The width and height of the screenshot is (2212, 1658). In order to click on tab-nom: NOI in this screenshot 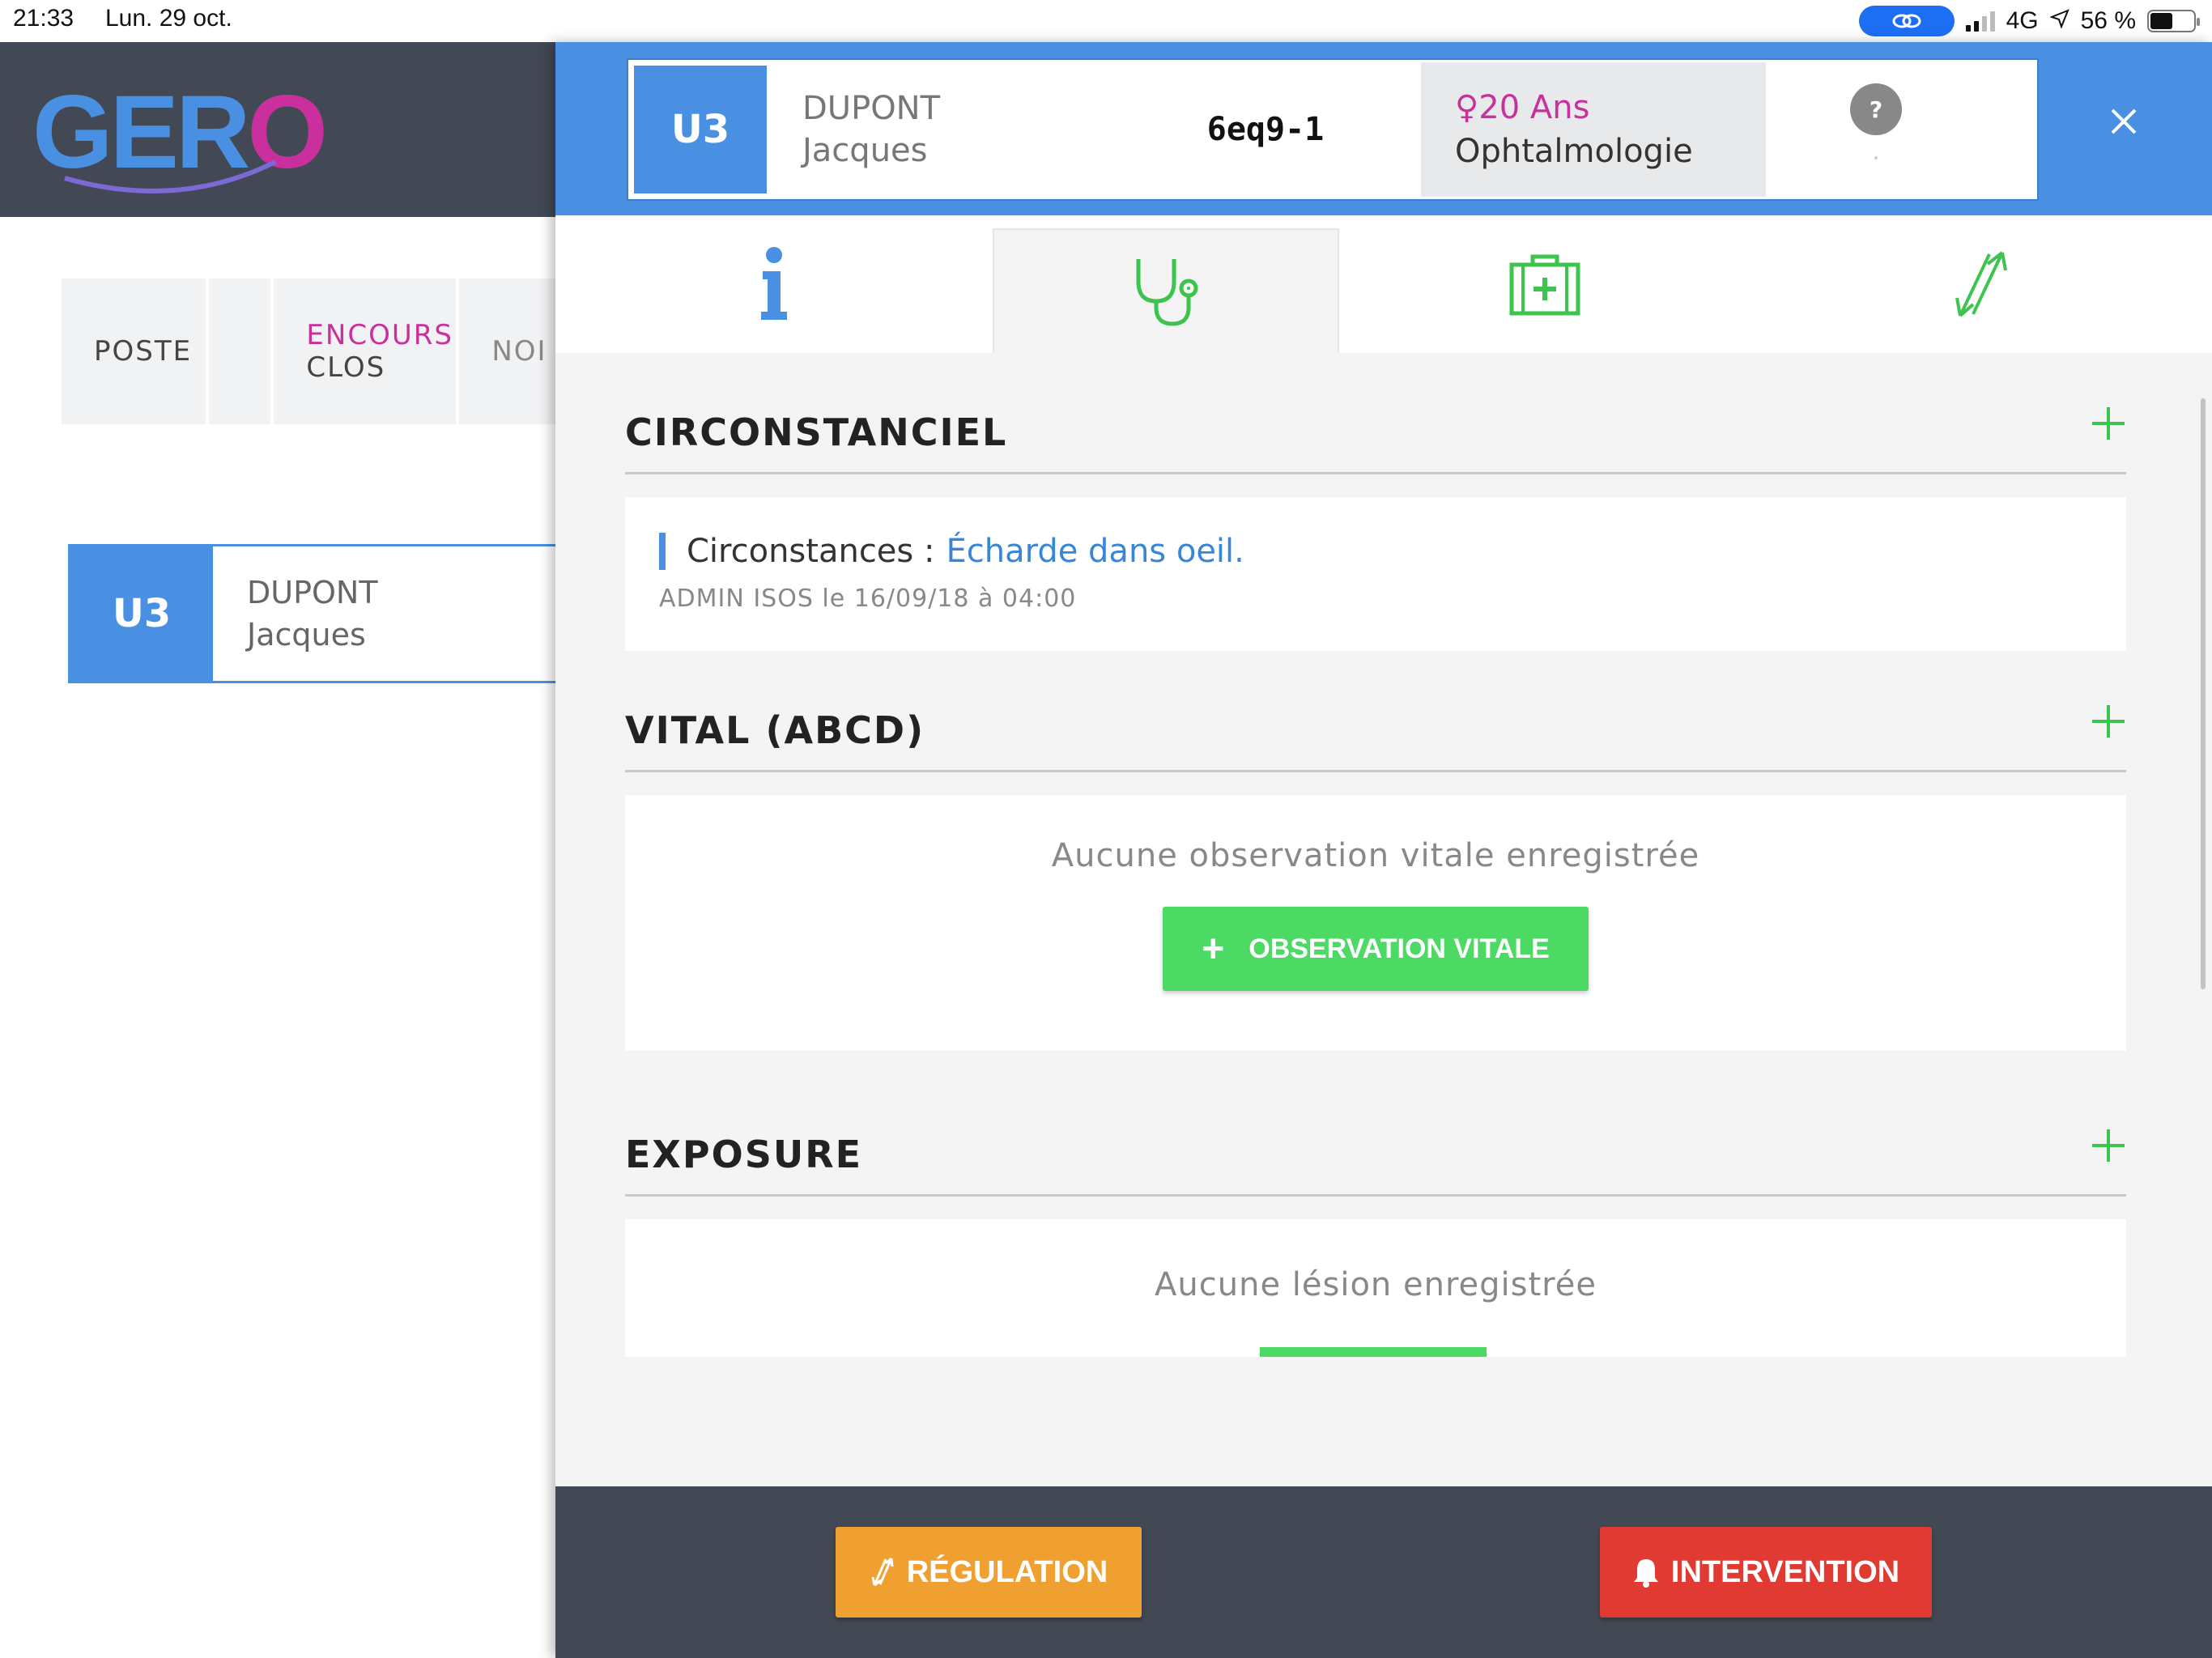, I will do `click(508, 351)`.